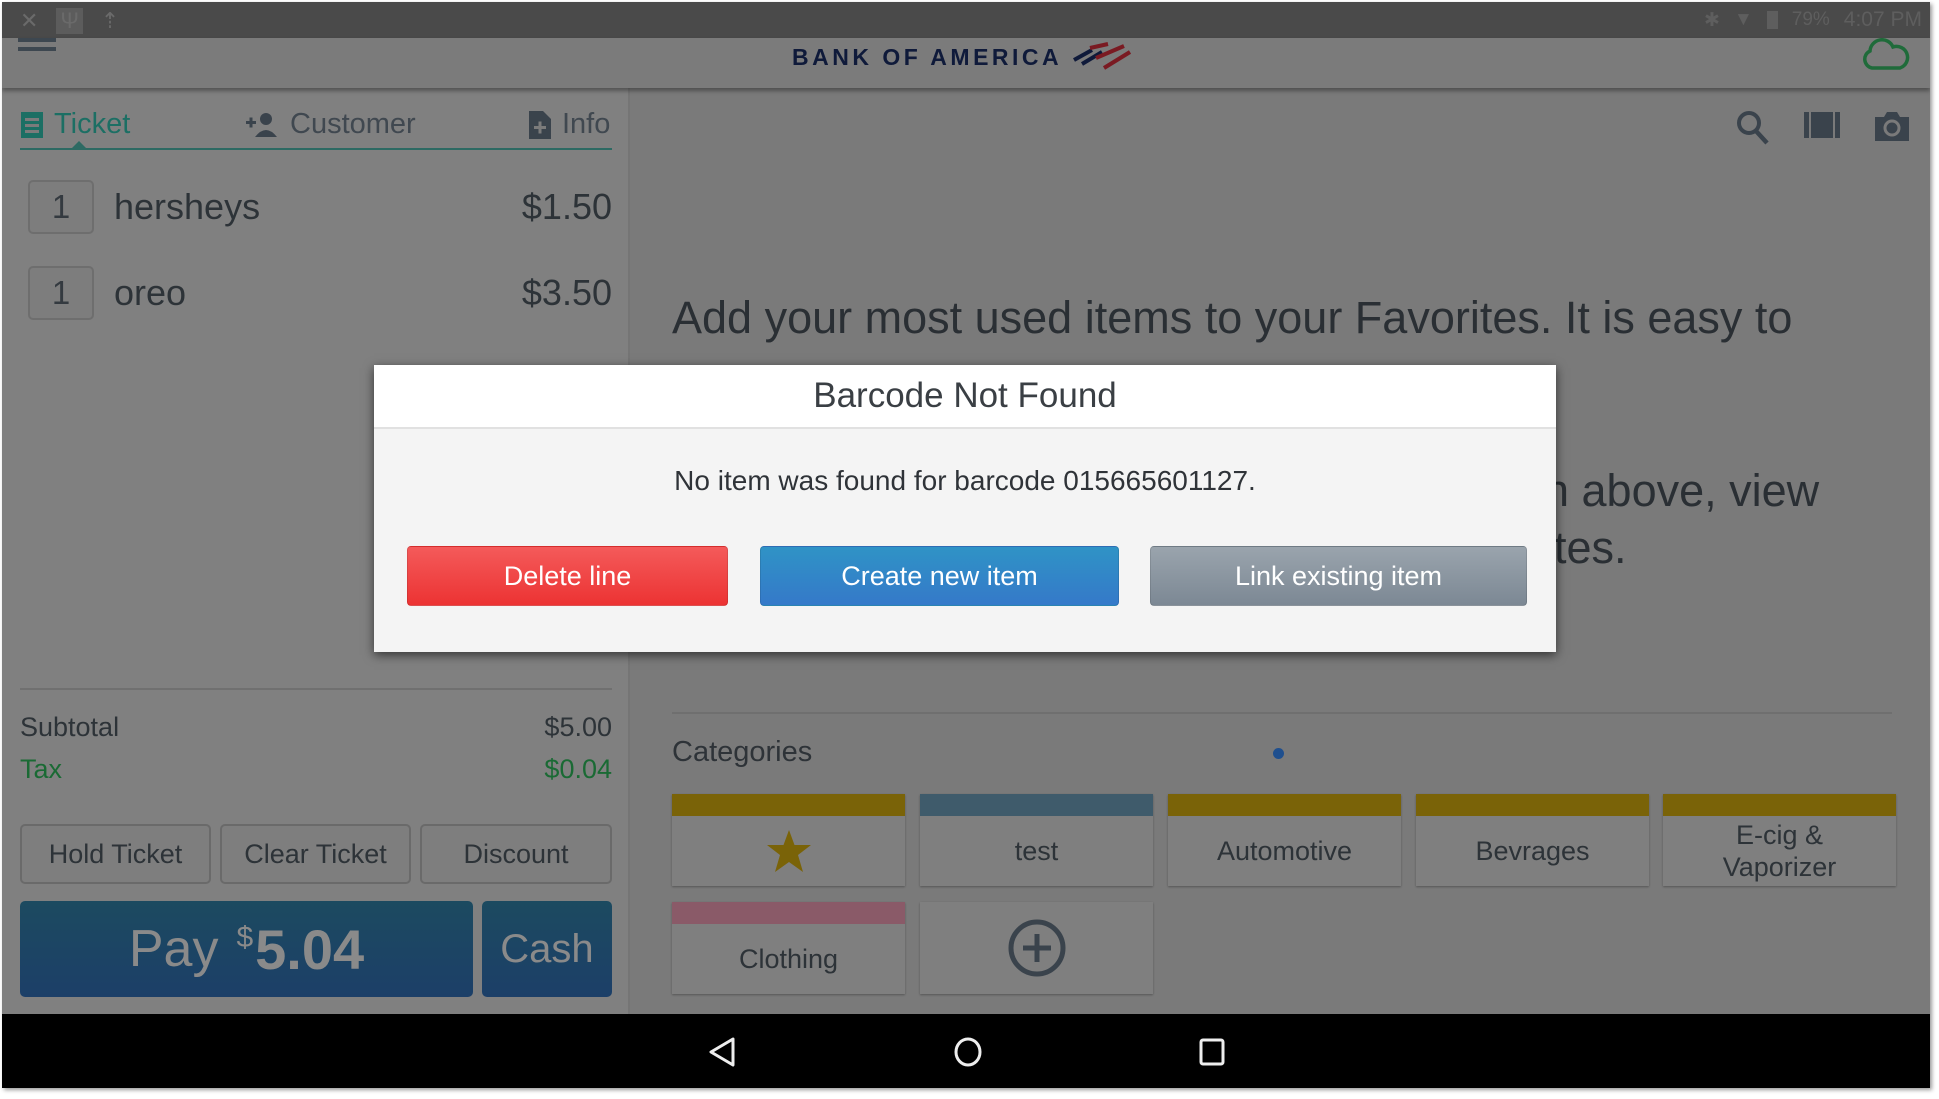  I want to click on tax-label: Tax, so click(41, 769).